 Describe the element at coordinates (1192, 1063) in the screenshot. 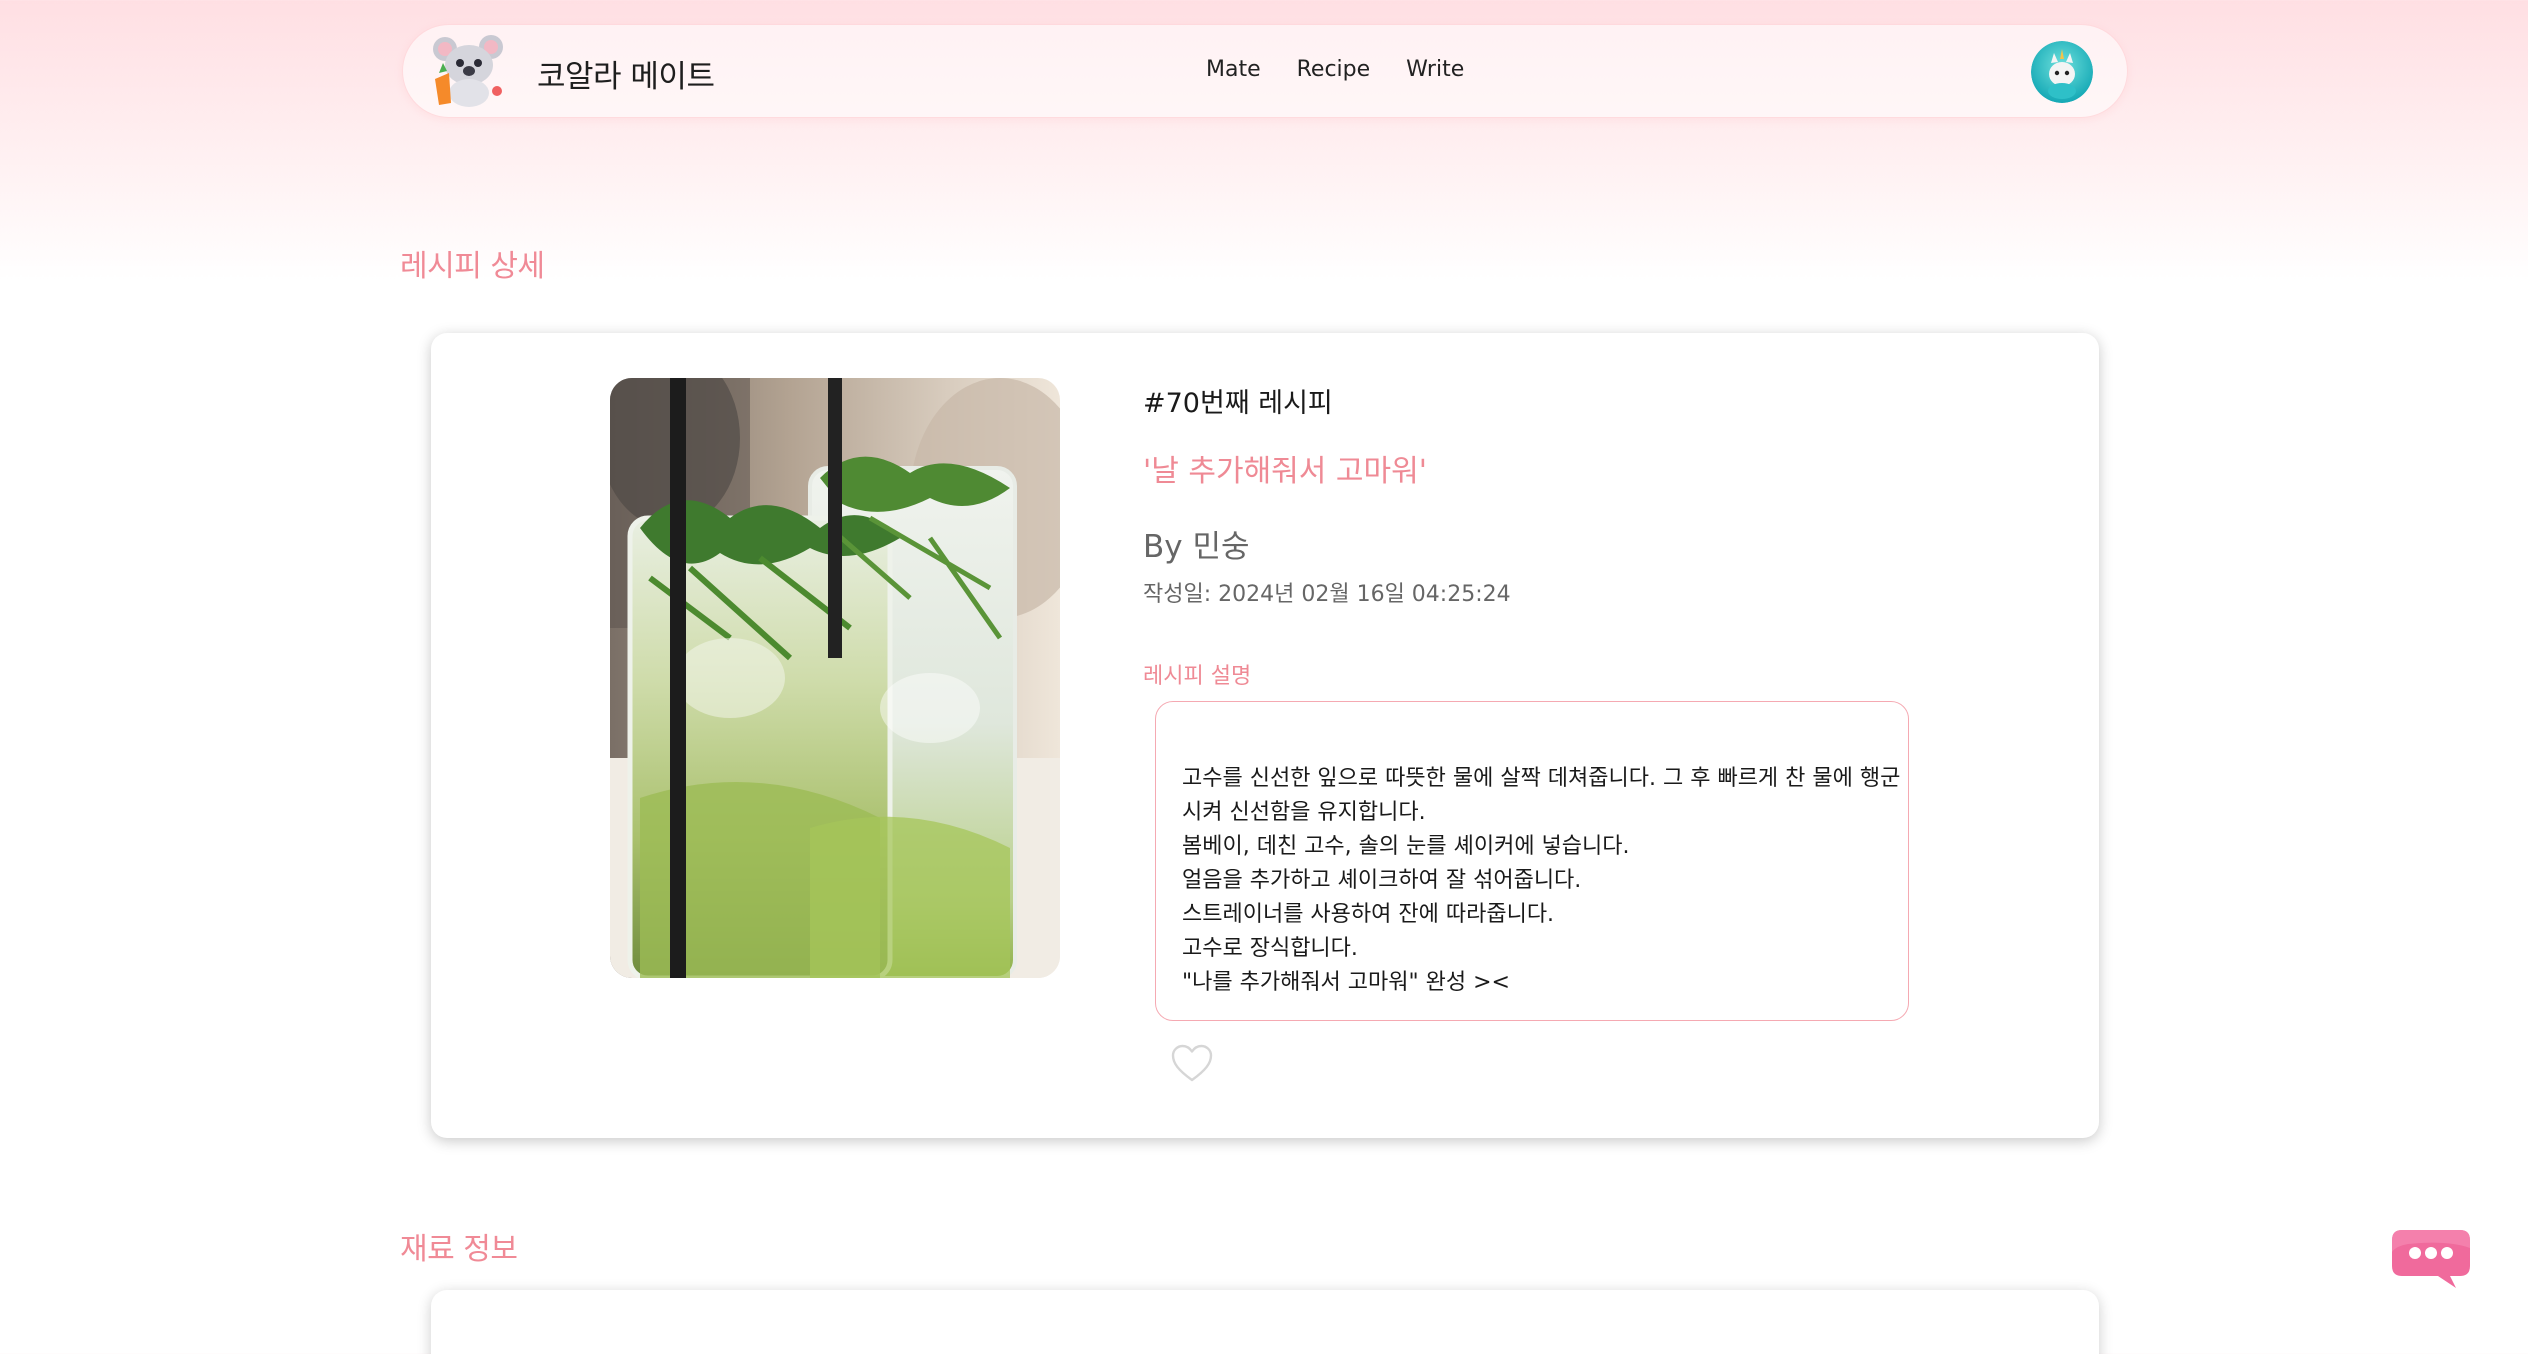

I see `heart-outline-icon` at that location.